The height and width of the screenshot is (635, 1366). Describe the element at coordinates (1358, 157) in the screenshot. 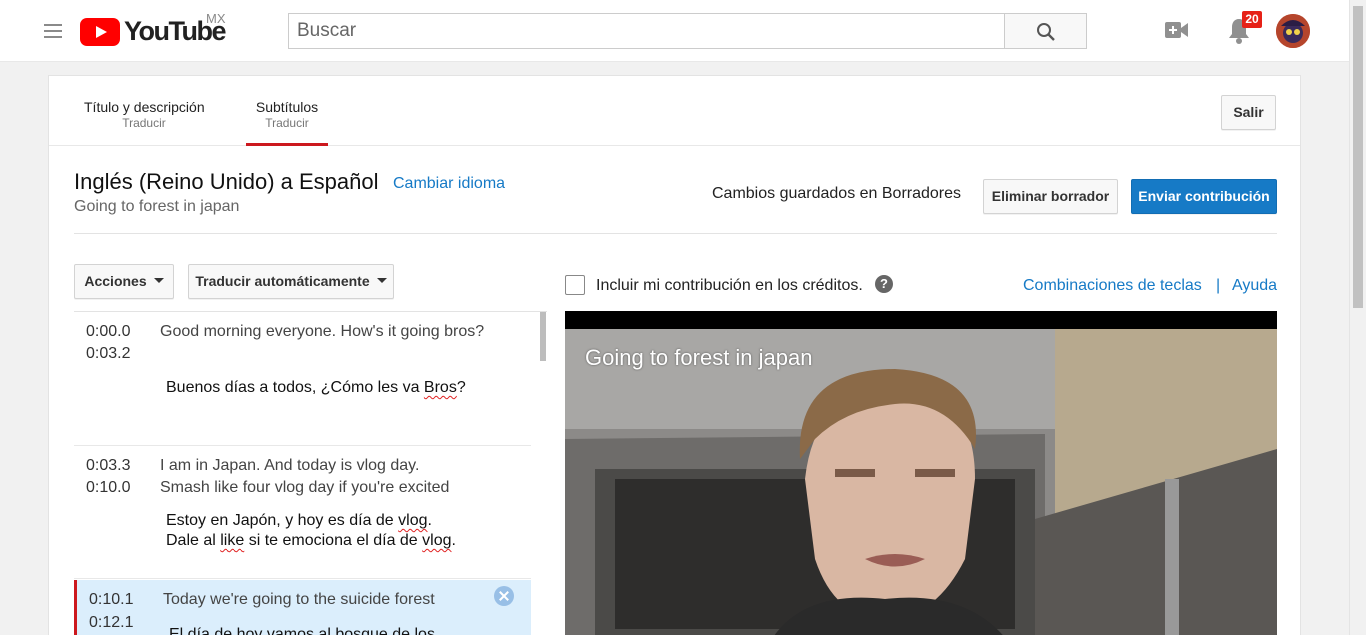

I see `scrollbar-thumb` at that location.